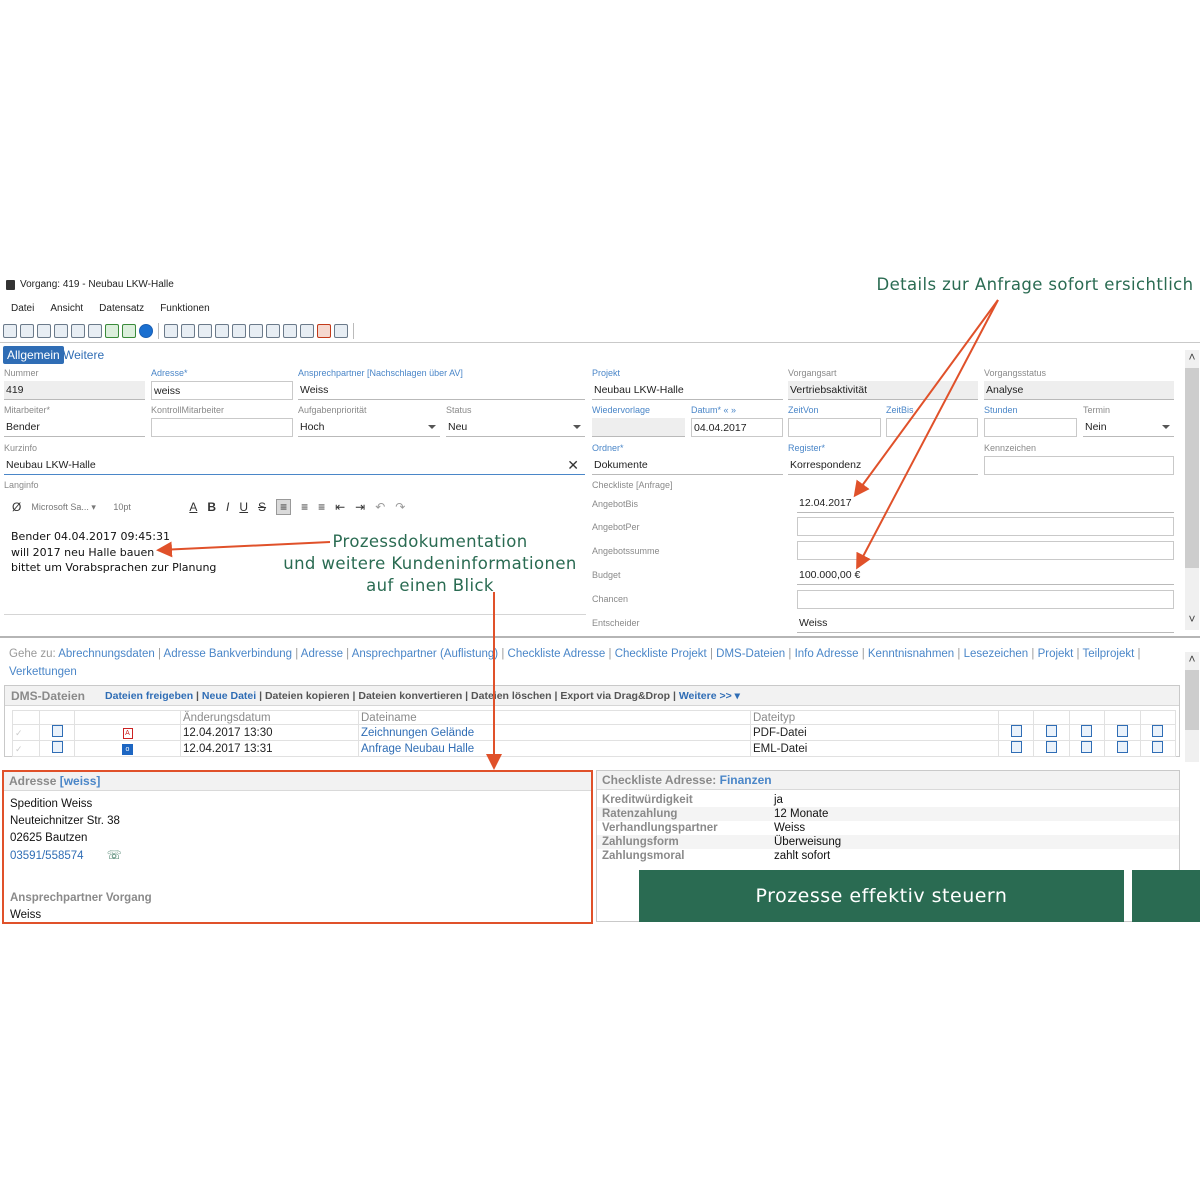 The width and height of the screenshot is (1200, 1200). What do you see at coordinates (1192, 659) in the screenshot?
I see `chevron-up-icon: ˄` at bounding box center [1192, 659].